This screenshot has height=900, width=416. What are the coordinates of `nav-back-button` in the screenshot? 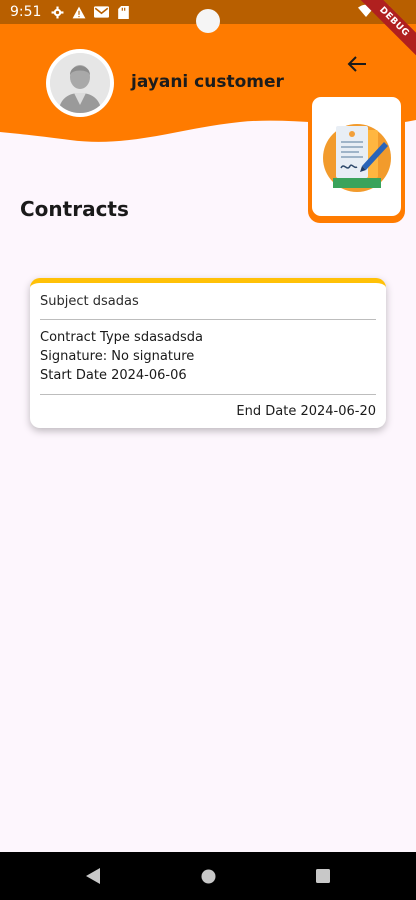 It's located at (93, 876).